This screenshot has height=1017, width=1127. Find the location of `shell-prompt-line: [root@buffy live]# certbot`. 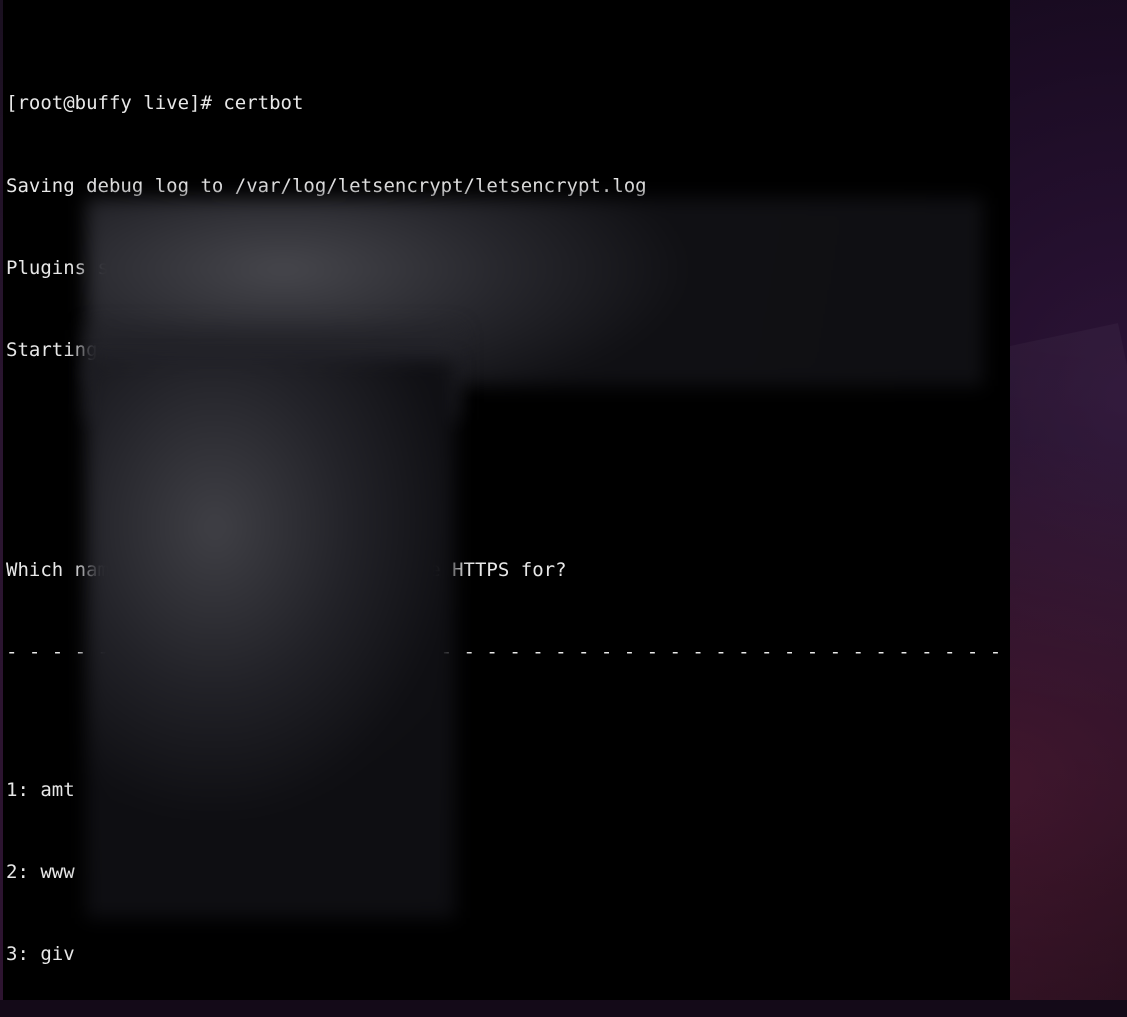

shell-prompt-line: [root@buffy live]# certbot is located at coordinates (508, 103).